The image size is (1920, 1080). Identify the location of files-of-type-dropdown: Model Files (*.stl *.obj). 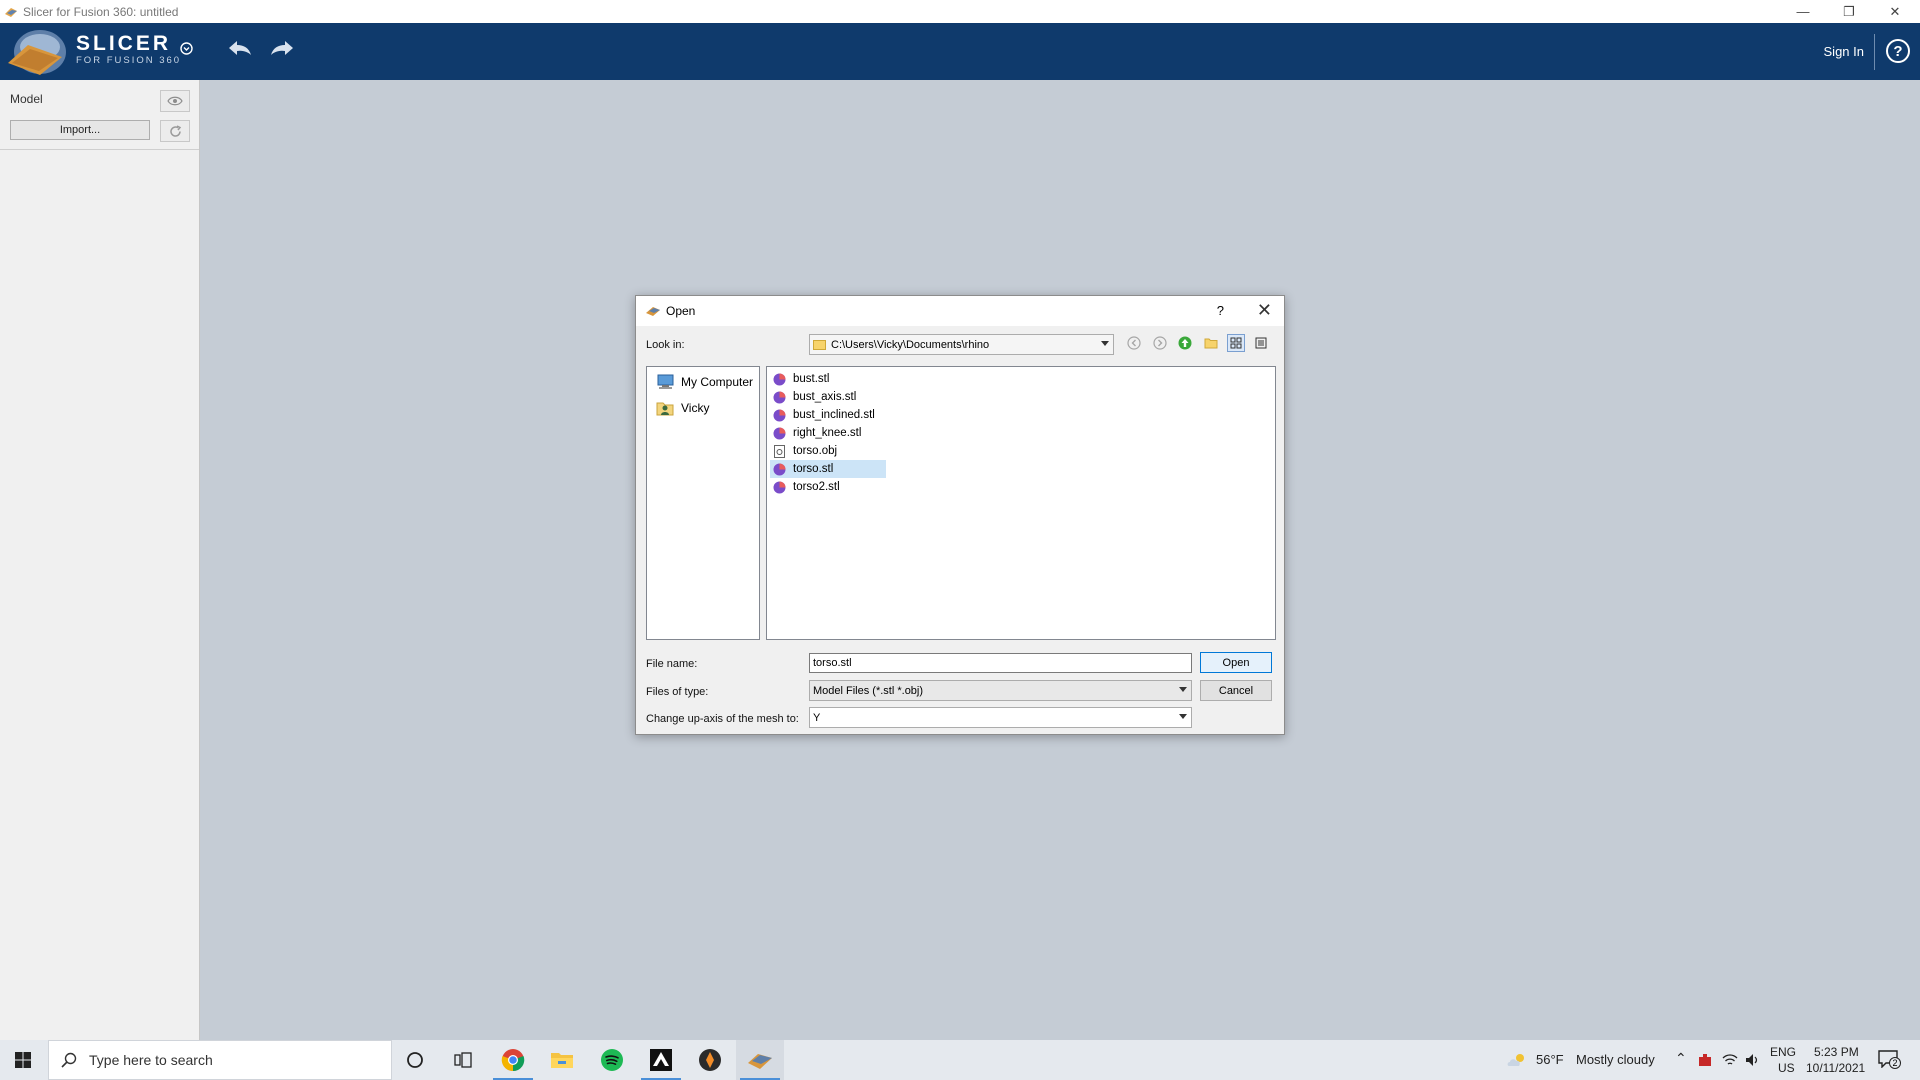
(1000, 690).